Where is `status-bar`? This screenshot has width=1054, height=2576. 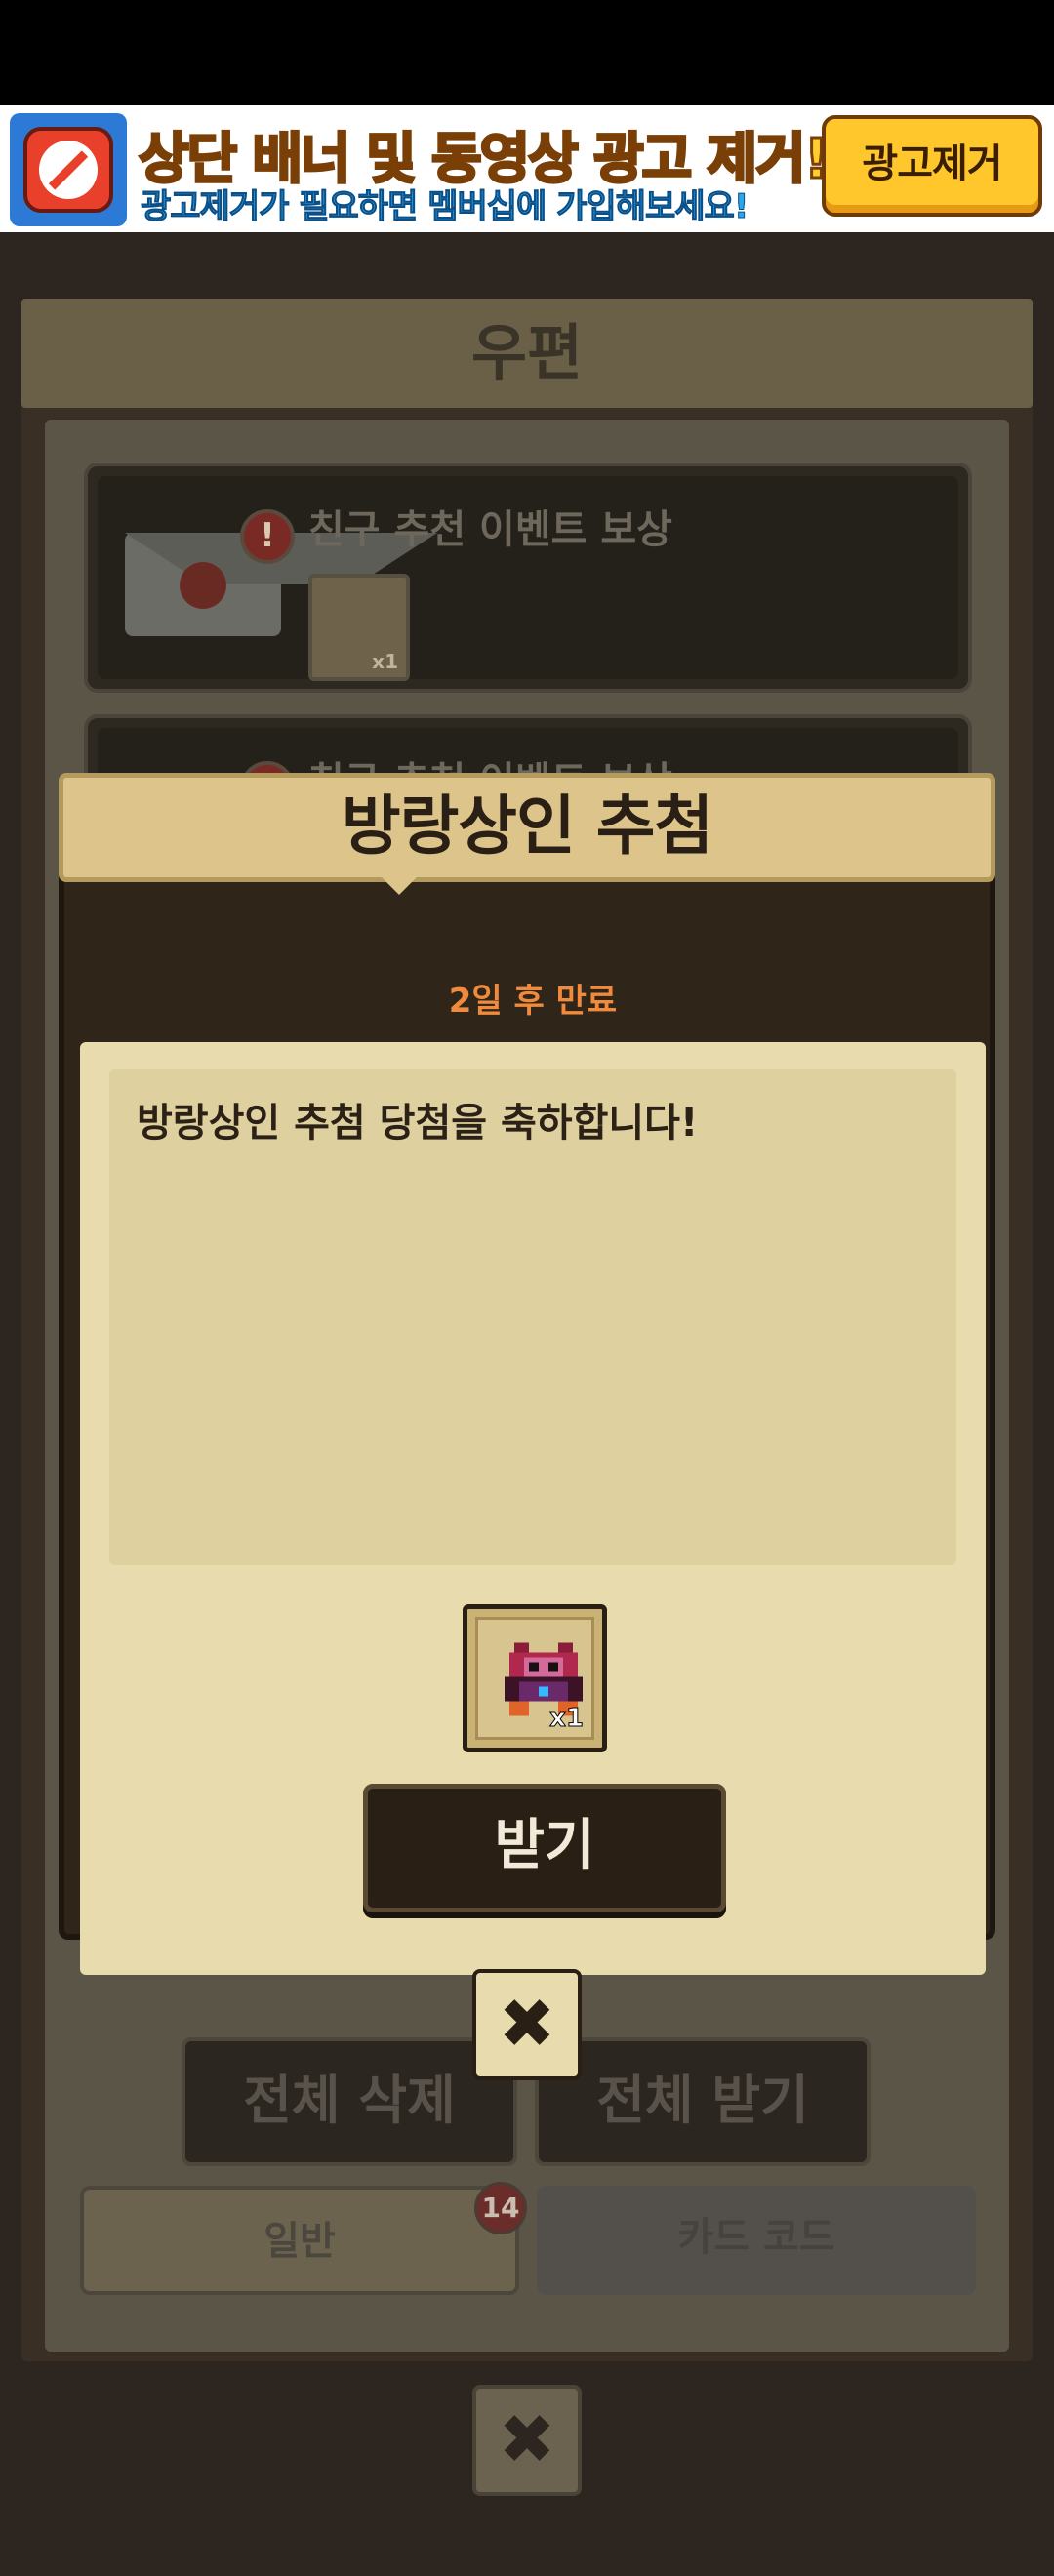
status-bar is located at coordinates (527, 52).